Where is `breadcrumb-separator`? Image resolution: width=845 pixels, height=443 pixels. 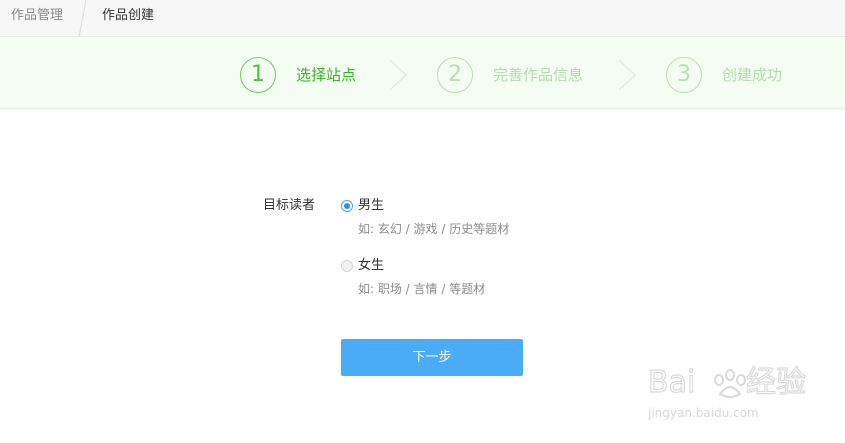
breadcrumb-separator is located at coordinates (82, 18).